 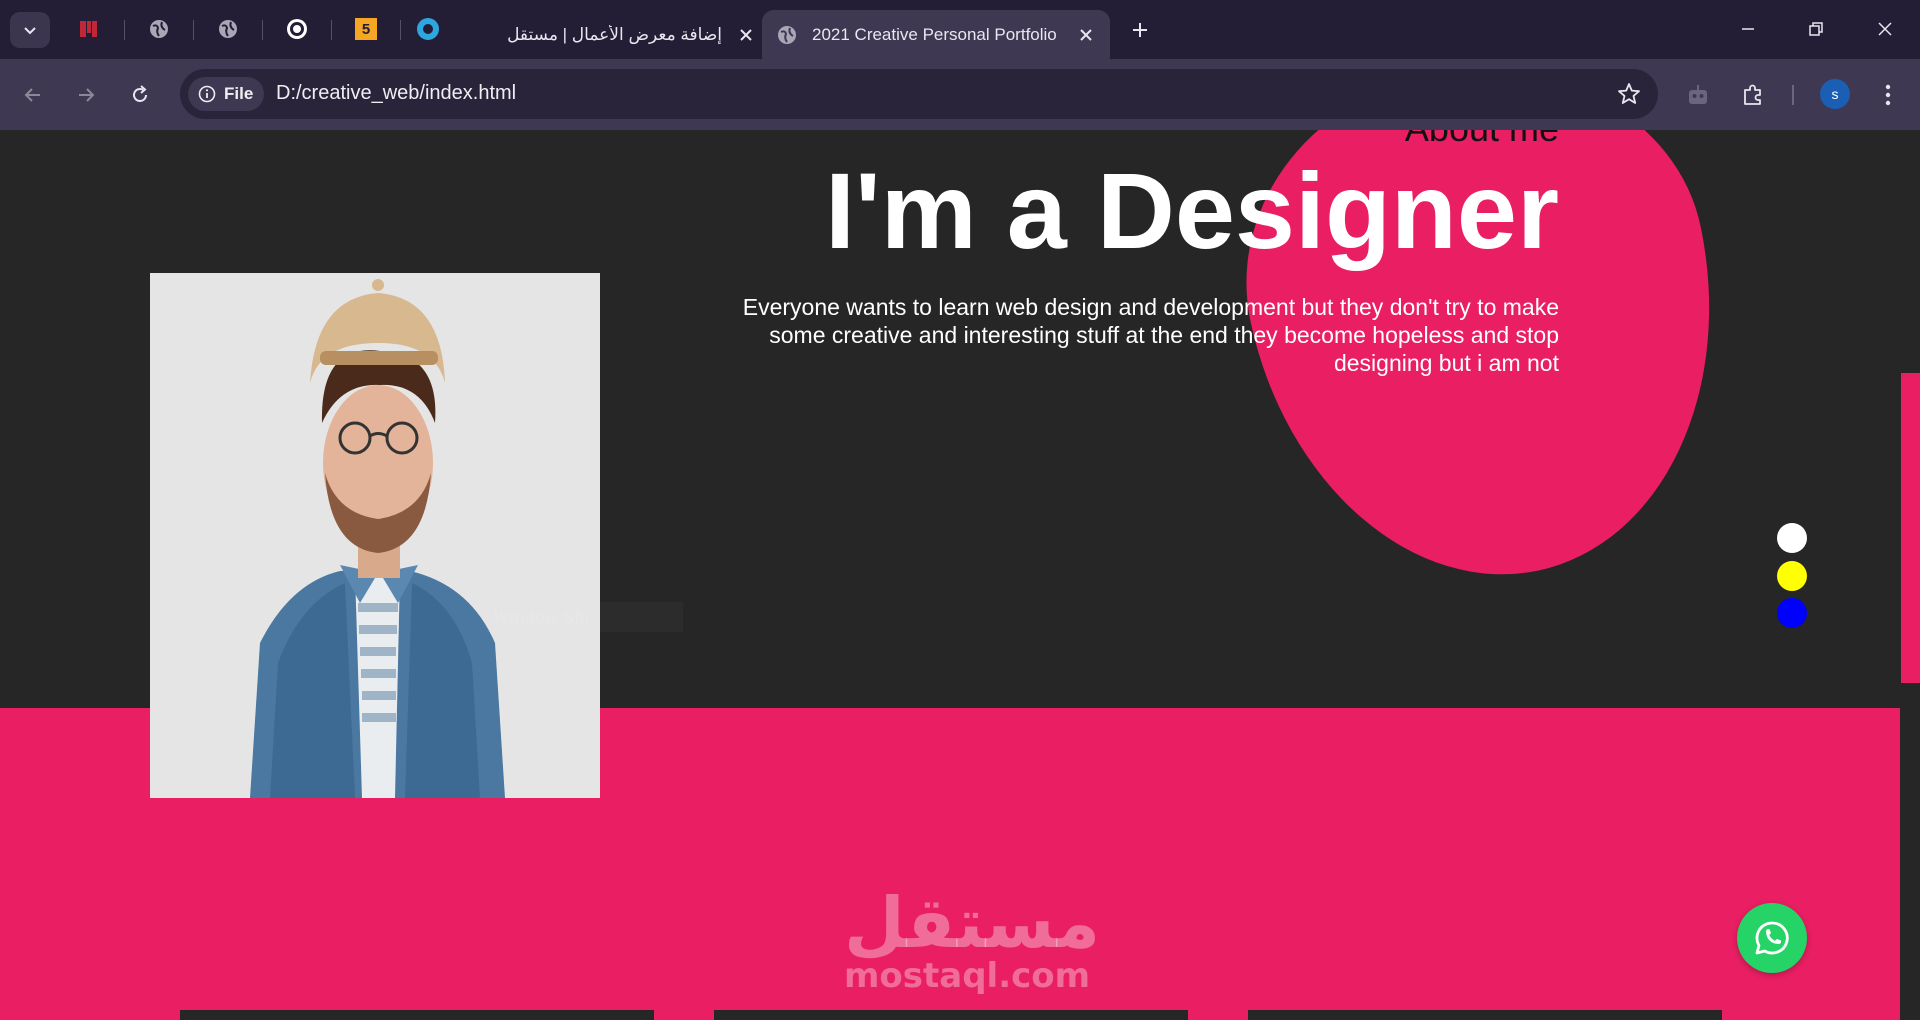 What do you see at coordinates (967, 976) in the screenshot?
I see `watermark-latin: mostaql.com` at bounding box center [967, 976].